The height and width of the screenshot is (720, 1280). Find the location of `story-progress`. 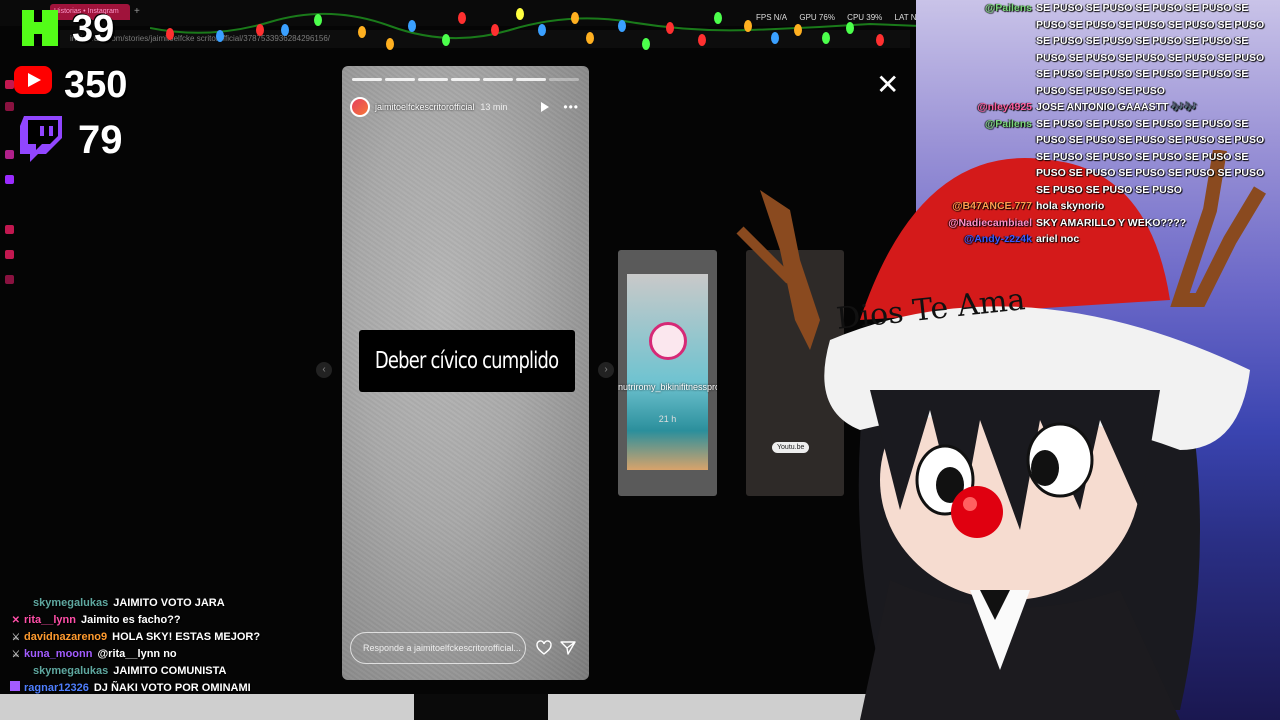

story-progress is located at coordinates (466, 79).